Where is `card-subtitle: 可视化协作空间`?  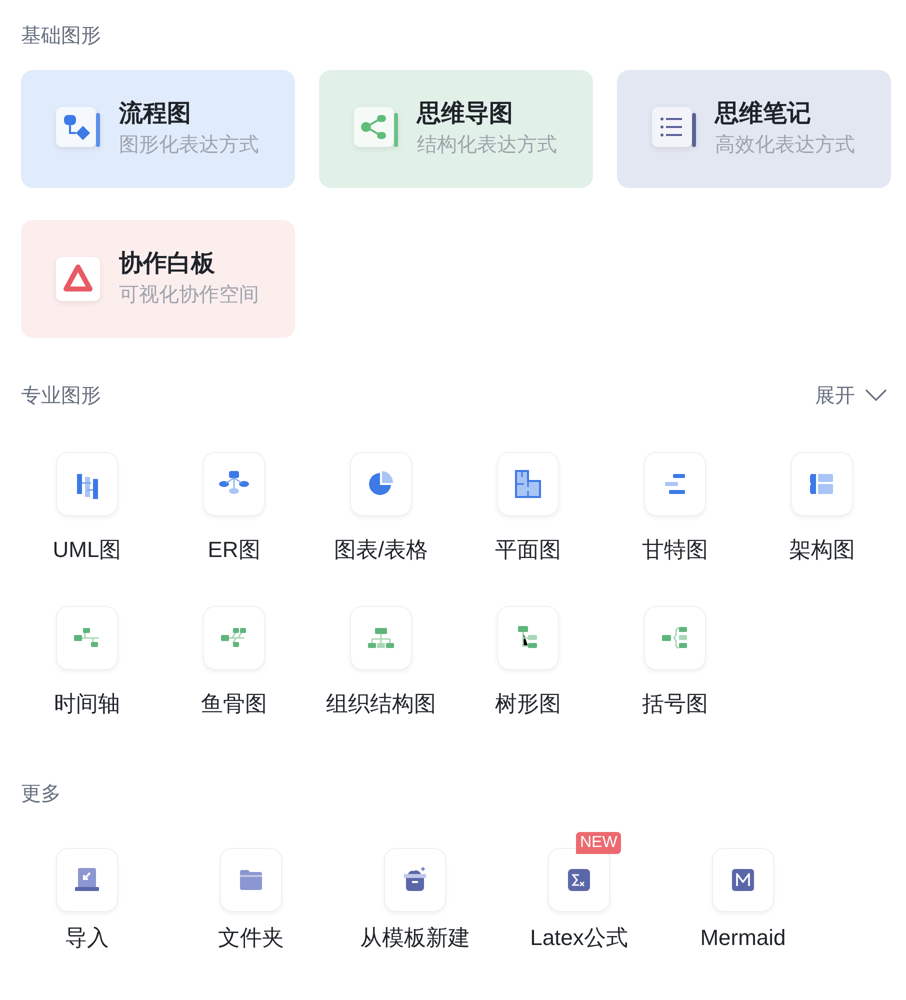
card-subtitle: 可视化协作空间 is located at coordinates (189, 295).